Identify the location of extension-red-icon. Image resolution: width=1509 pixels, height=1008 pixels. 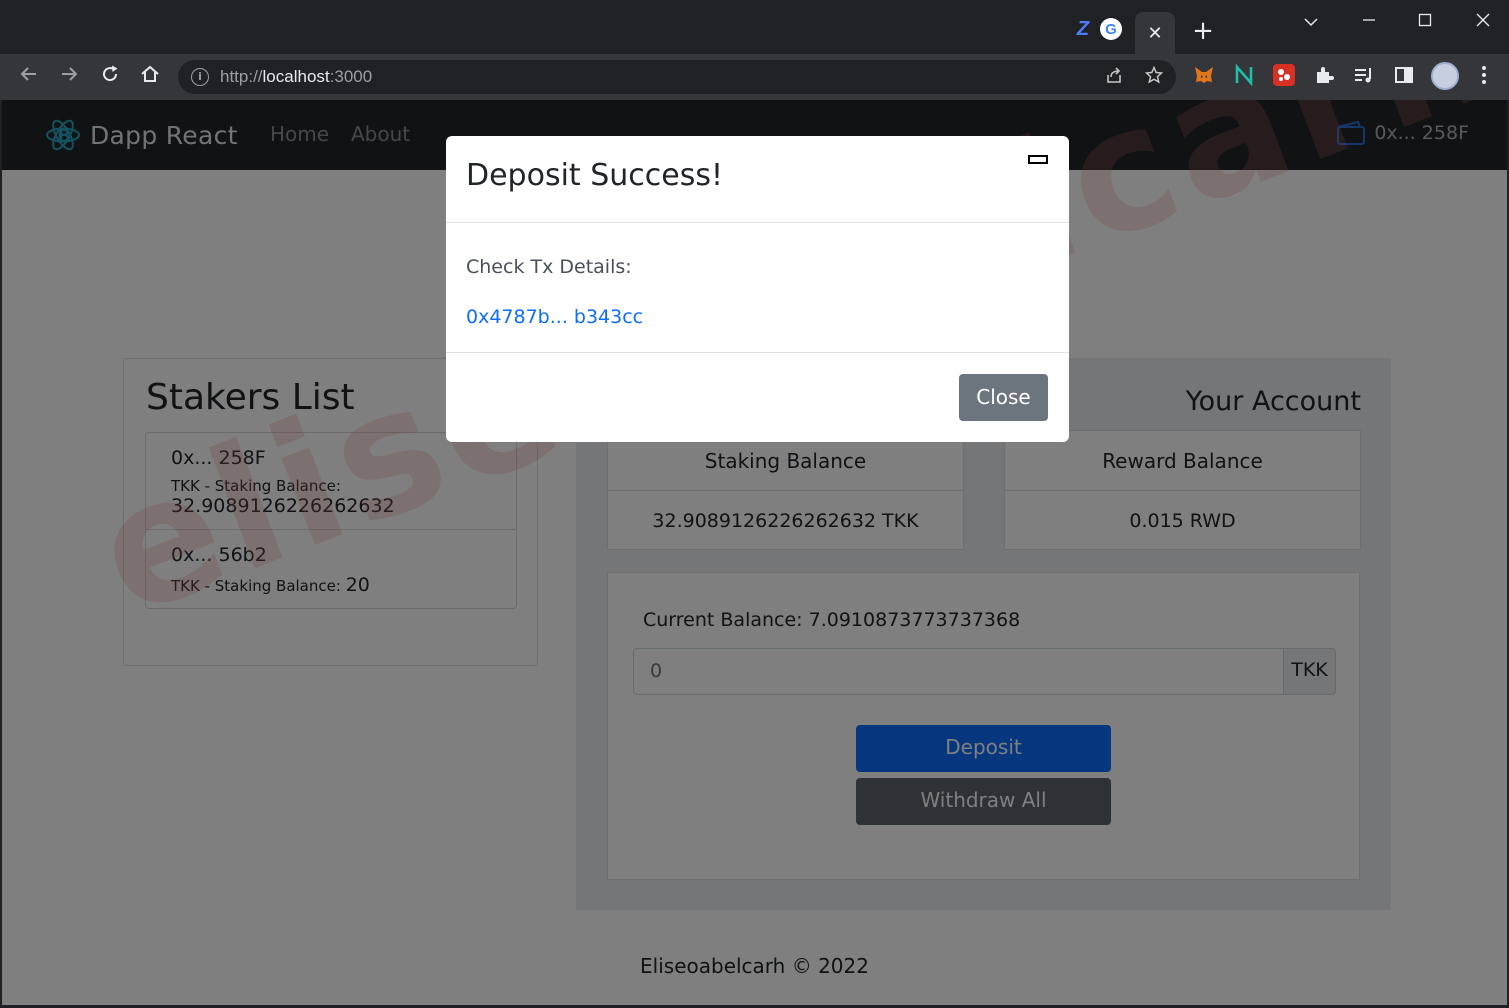
(1284, 75).